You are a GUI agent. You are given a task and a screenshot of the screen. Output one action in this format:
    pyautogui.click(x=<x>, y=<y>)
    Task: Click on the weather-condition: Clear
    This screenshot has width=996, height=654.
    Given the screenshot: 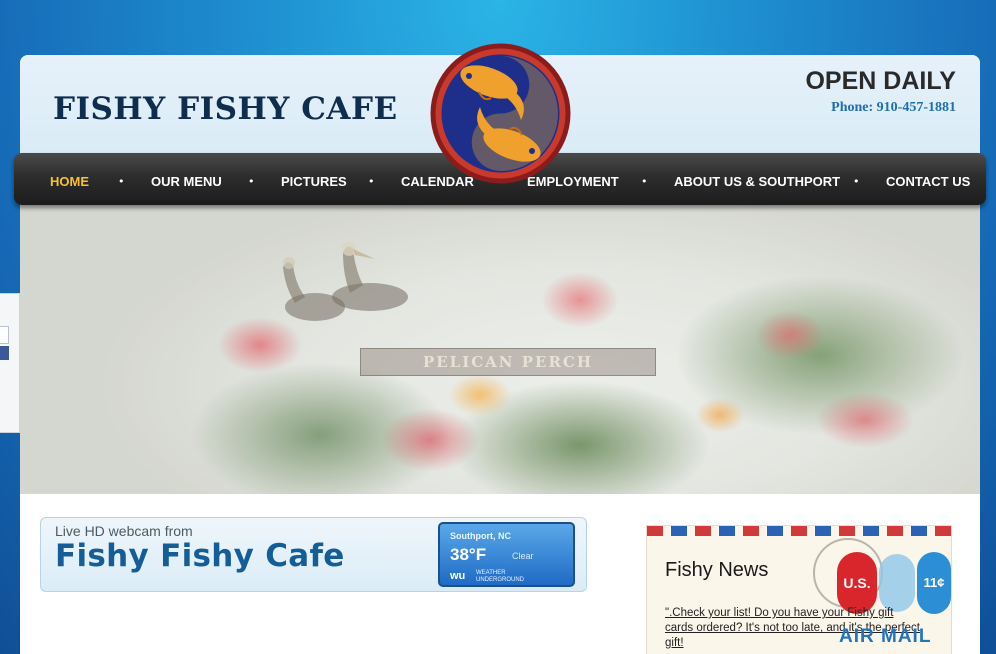 What is the action you would take?
    pyautogui.click(x=523, y=556)
    